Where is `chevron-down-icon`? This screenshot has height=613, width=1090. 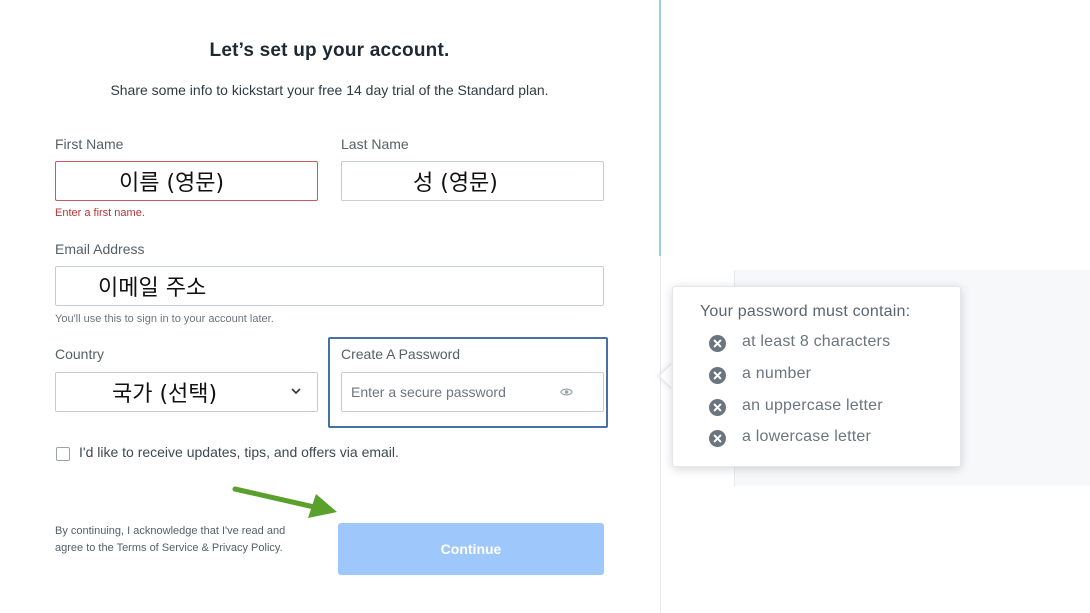 chevron-down-icon is located at coordinates (296, 391).